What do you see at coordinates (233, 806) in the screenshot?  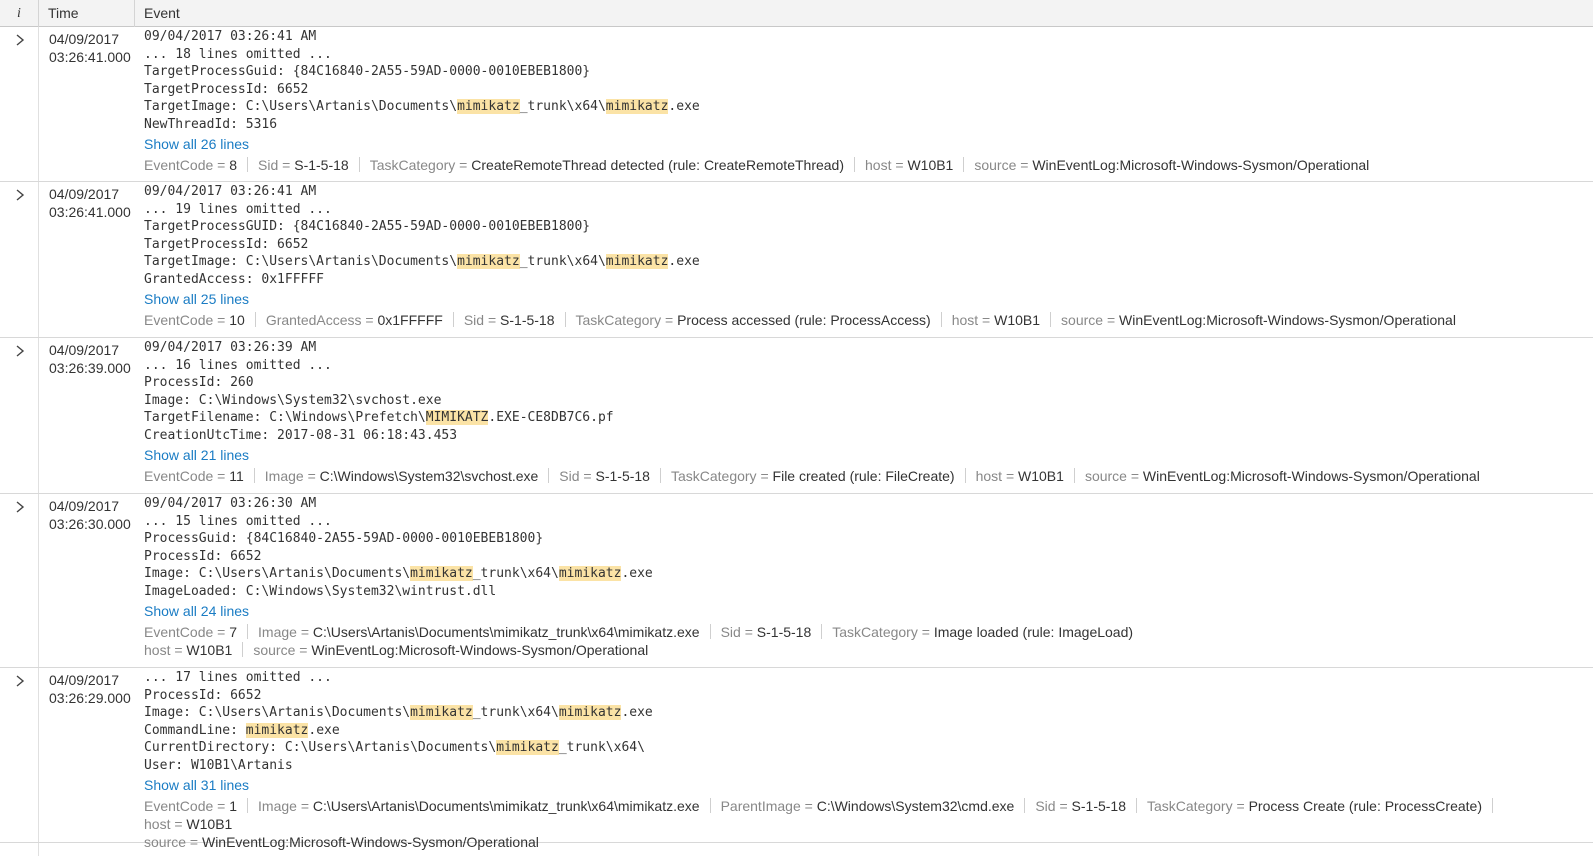 I see `field-value: 1` at bounding box center [233, 806].